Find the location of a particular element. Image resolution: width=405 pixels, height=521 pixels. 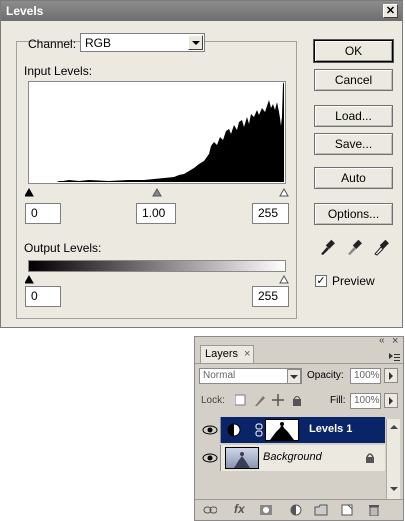

layers-scrollbar is located at coordinates (393, 459).